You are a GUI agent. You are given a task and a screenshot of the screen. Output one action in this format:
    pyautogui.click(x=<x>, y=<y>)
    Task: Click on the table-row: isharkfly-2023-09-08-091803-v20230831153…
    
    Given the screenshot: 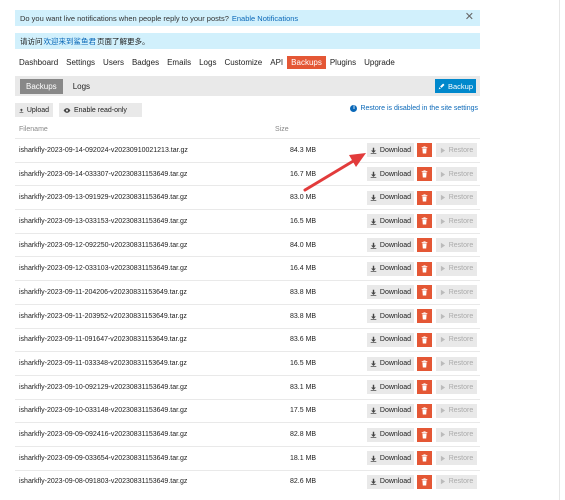 What is the action you would take?
    pyautogui.click(x=247, y=481)
    